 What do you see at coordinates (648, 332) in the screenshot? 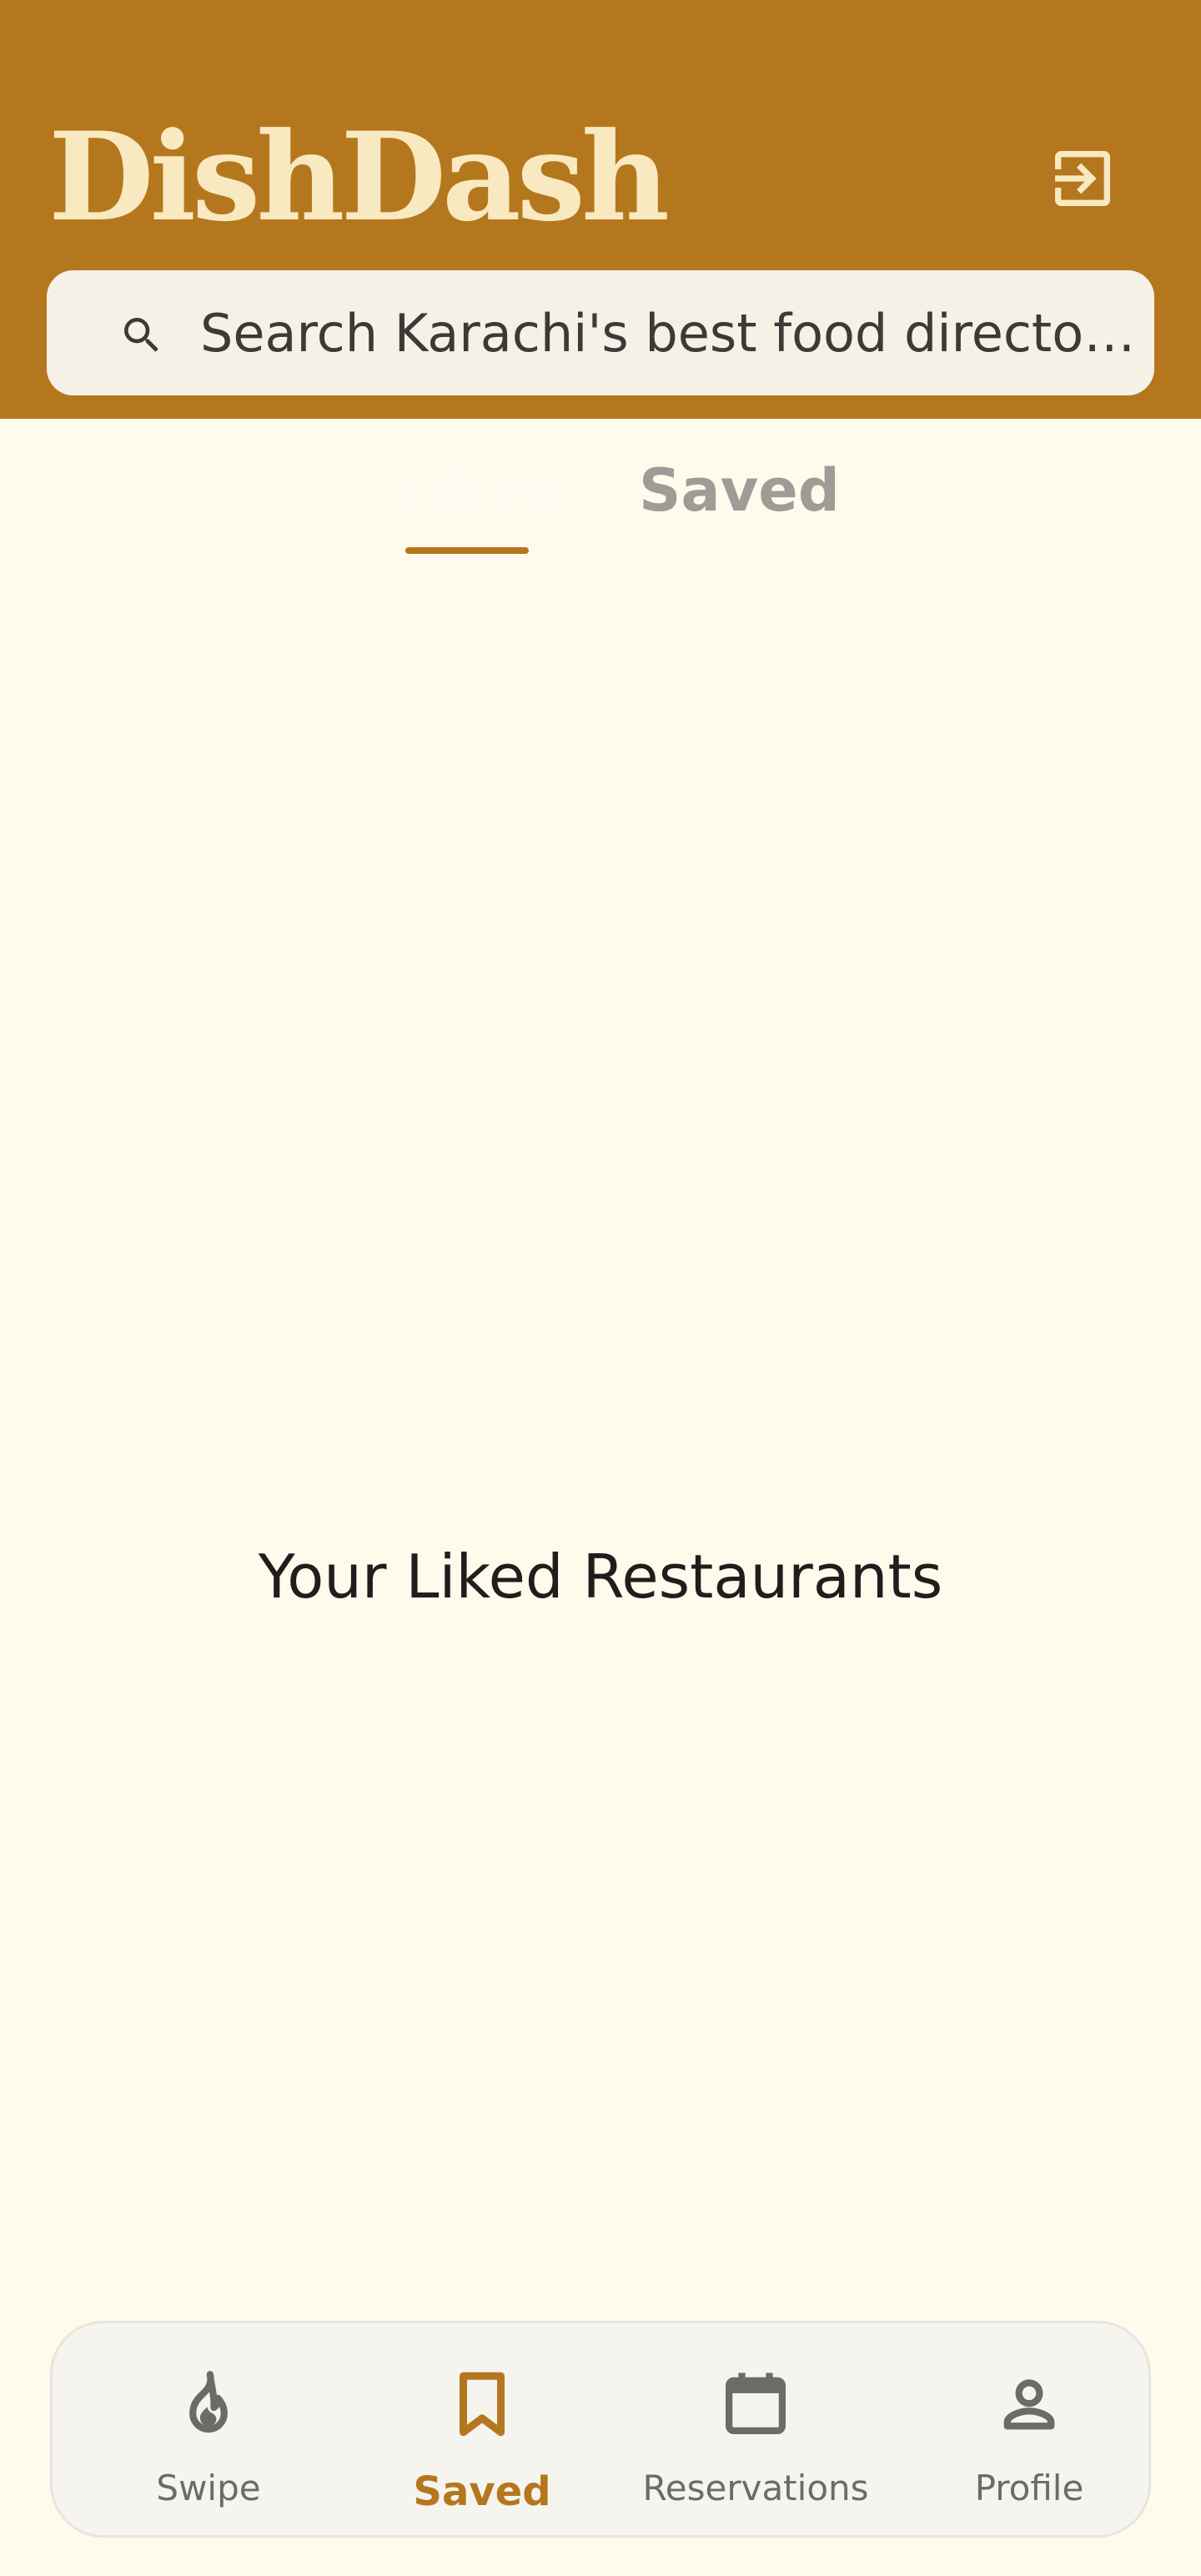
I see `search-input` at bounding box center [648, 332].